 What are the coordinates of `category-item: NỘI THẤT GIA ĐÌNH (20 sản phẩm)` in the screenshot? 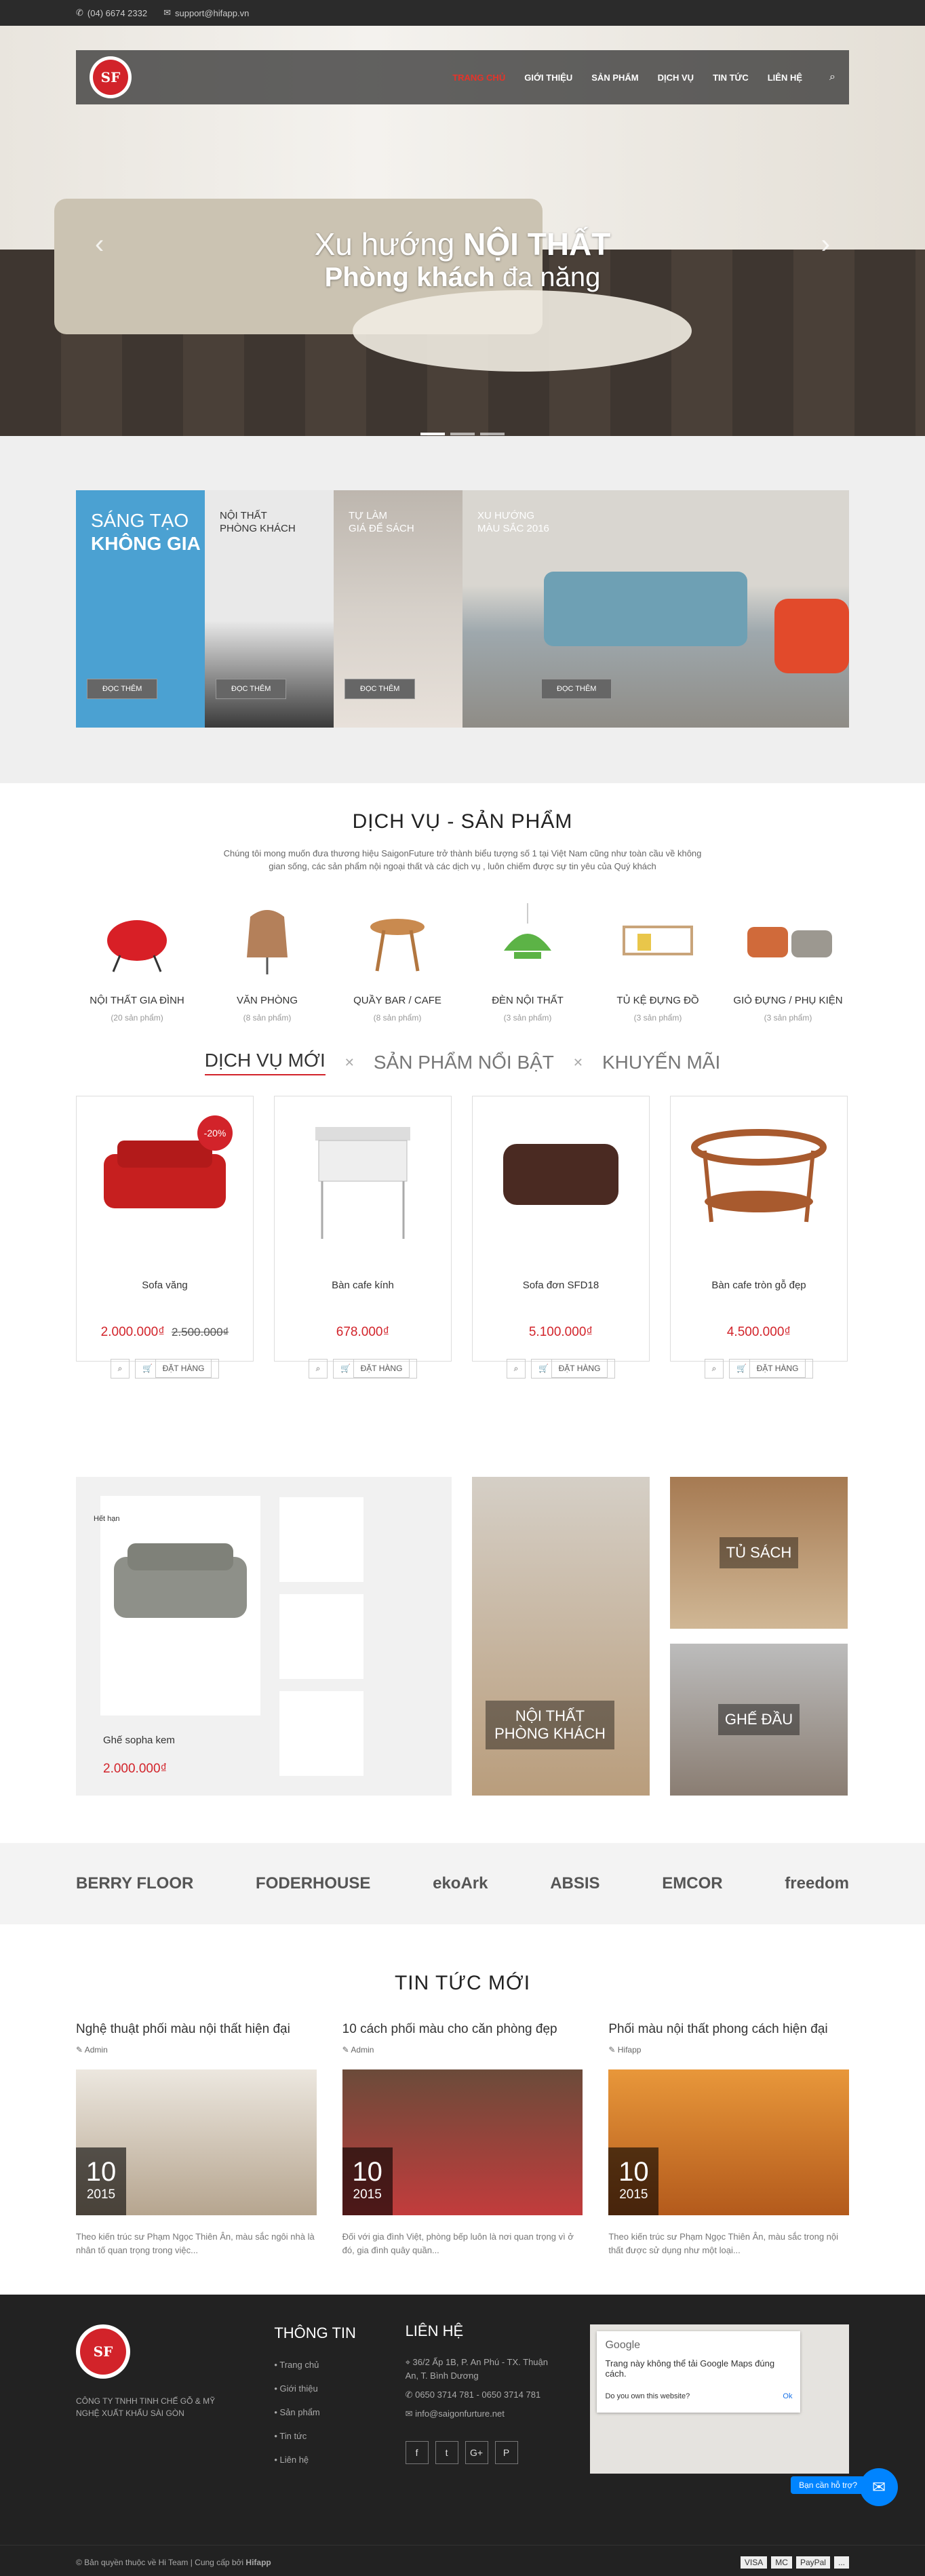 It's located at (137, 961).